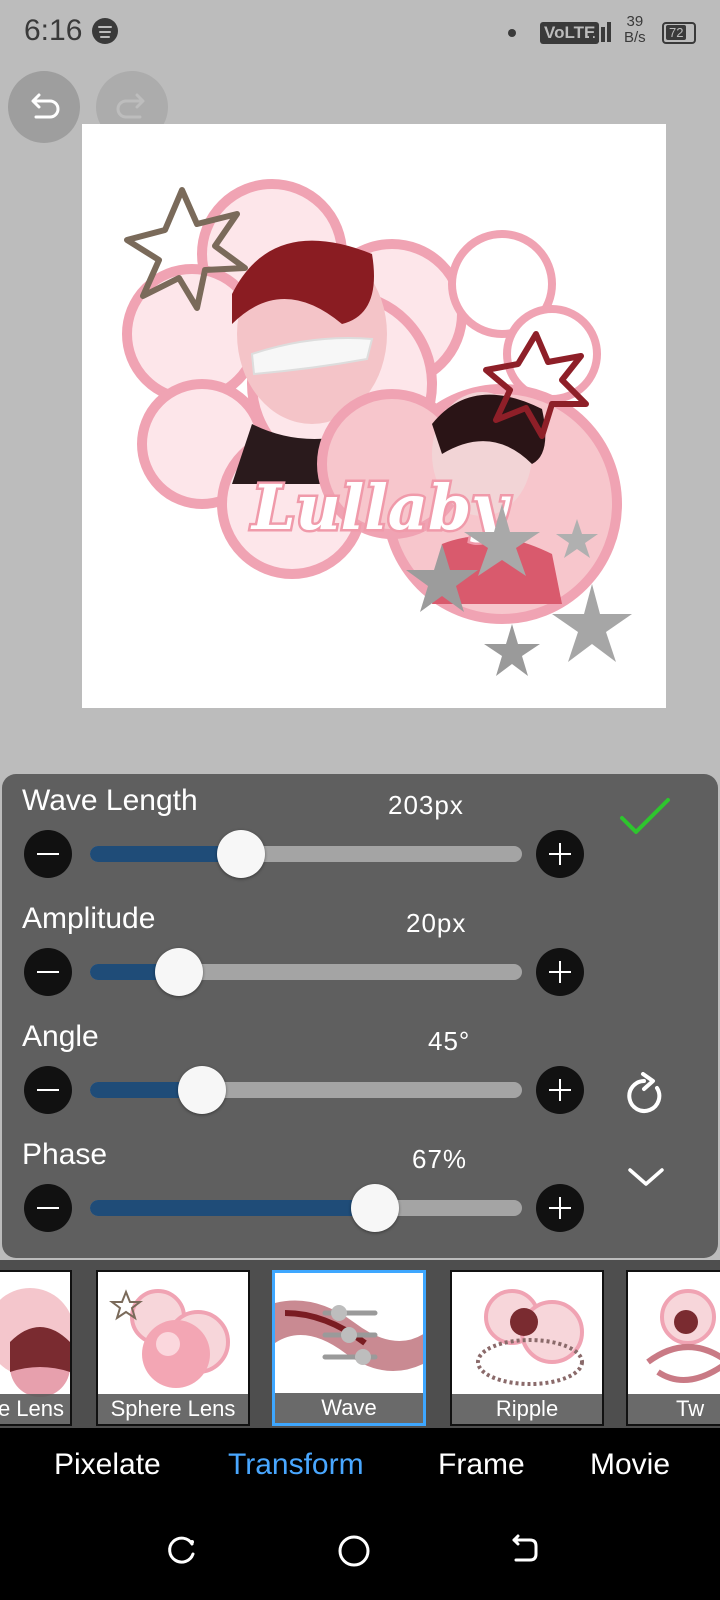 Image resolution: width=720 pixels, height=1600 pixels. I want to click on amplitude-increase-button, so click(560, 972).